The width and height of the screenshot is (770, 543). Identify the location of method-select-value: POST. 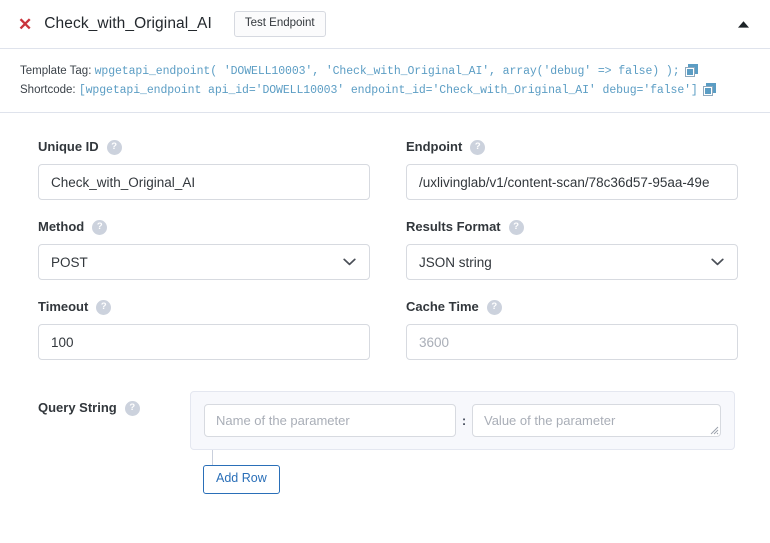
(69, 262).